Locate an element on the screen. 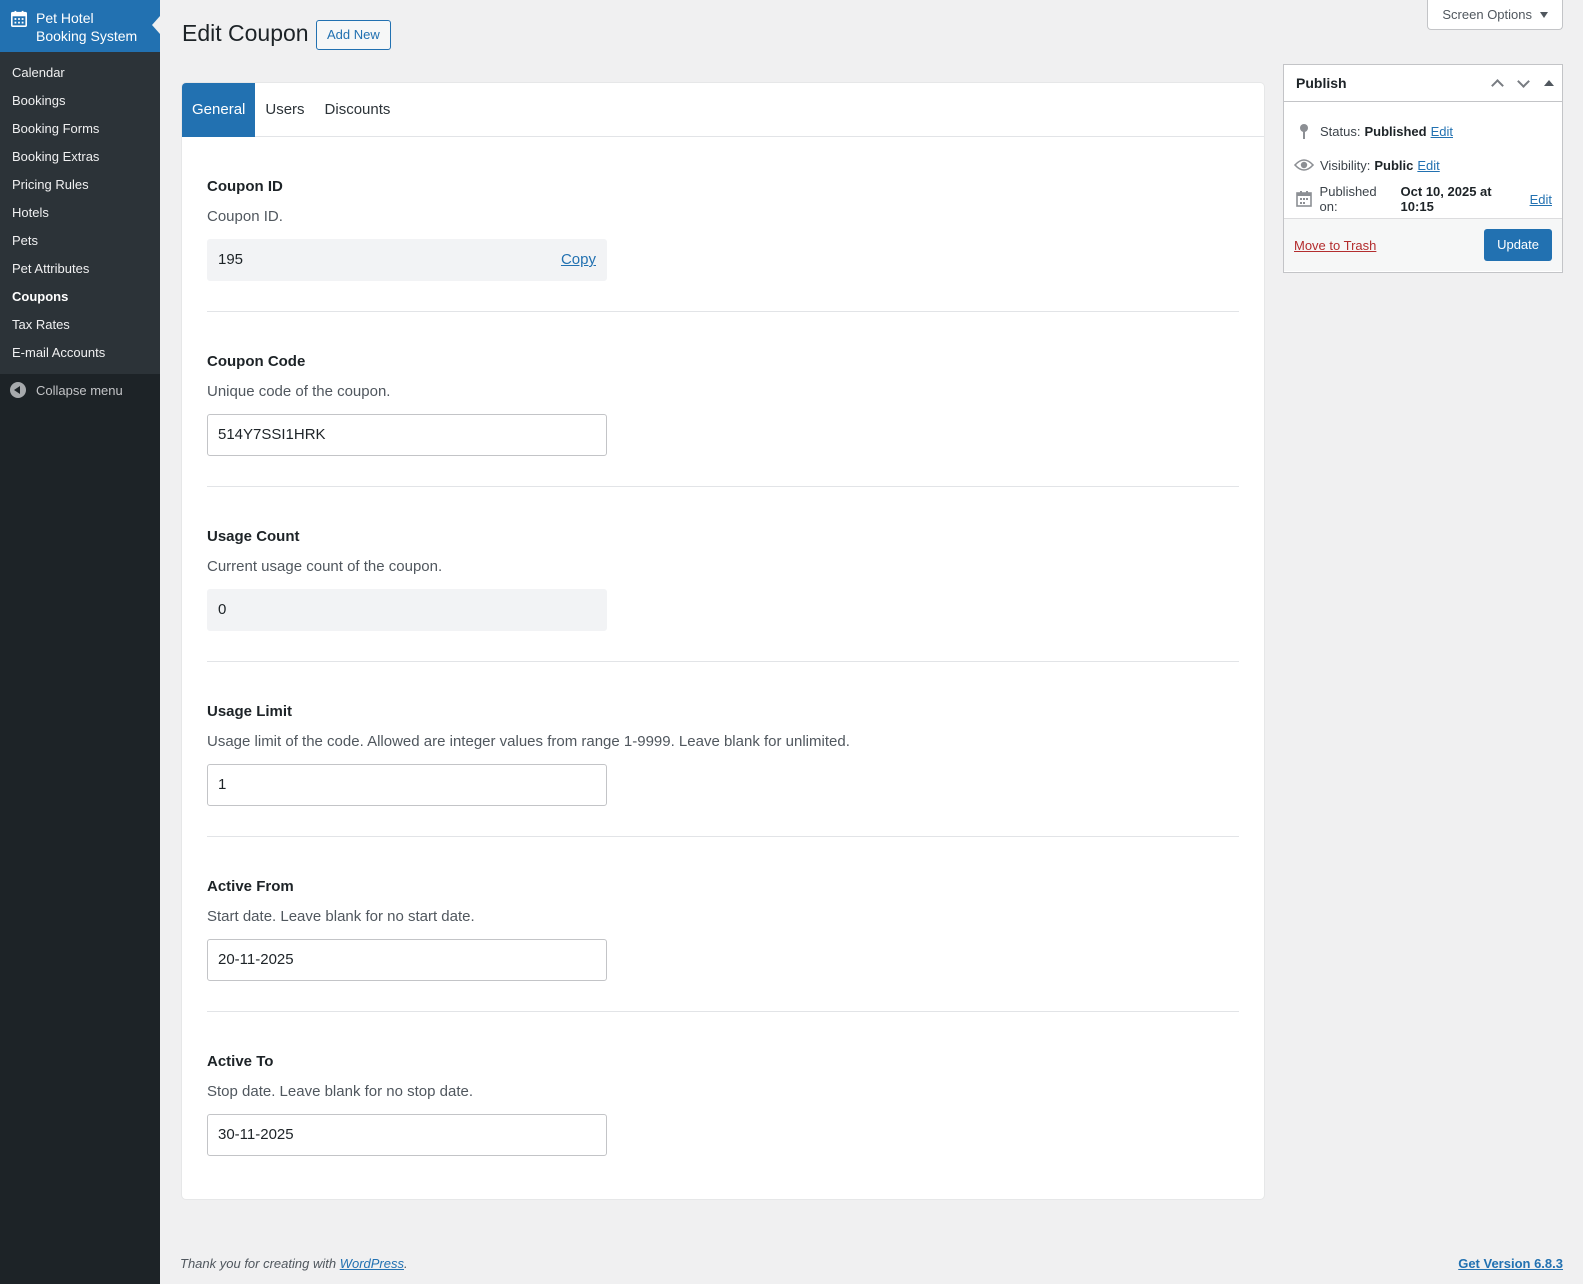  coupon-id-value: 195 is located at coordinates (231, 259).